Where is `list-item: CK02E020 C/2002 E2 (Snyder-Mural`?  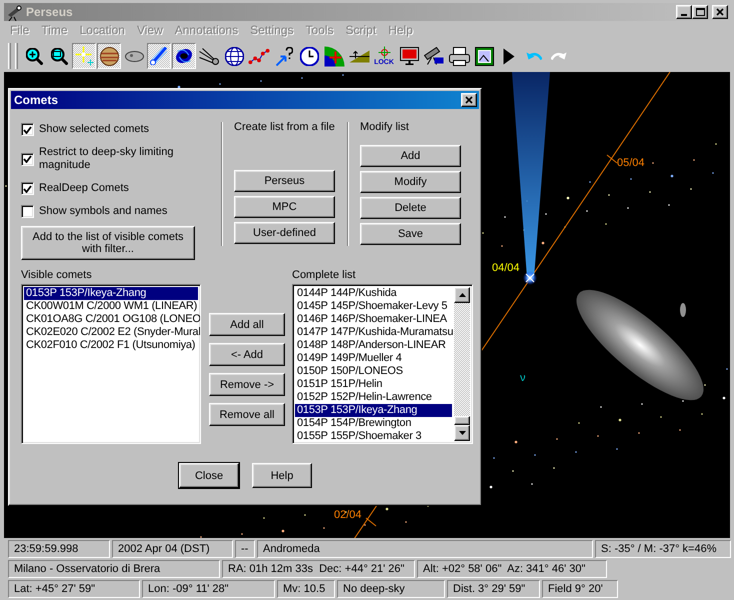
list-item: CK02E020 C/2002 E2 (Snyder-Mural is located at coordinates (111, 332).